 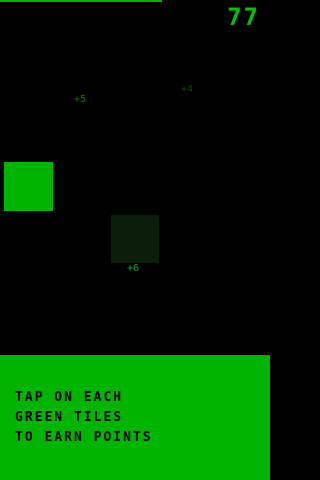 I want to click on green-tile, so click(x=28, y=186).